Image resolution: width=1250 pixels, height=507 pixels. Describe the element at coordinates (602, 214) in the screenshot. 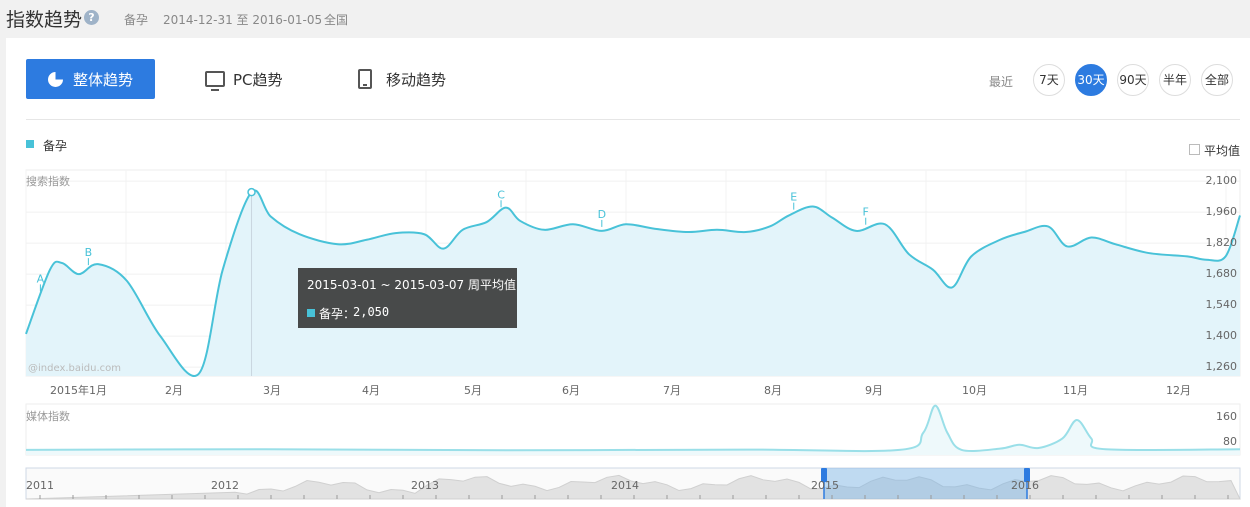

I see `event-marker-d: D` at that location.